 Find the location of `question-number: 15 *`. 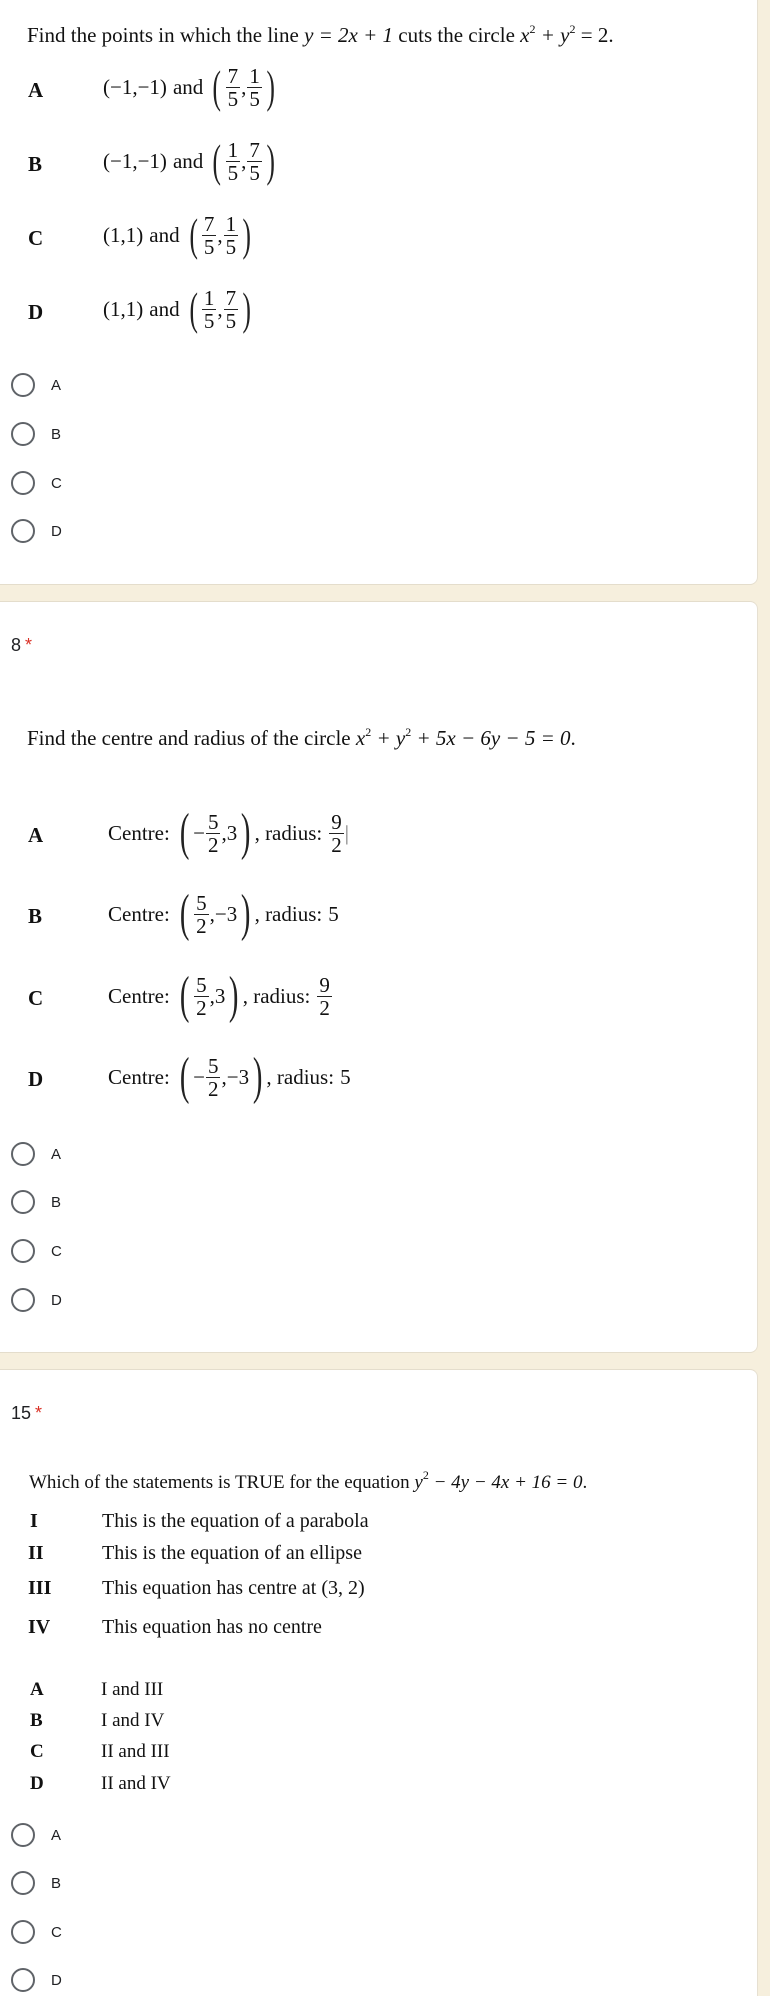

question-number: 15 * is located at coordinates (26, 1413).